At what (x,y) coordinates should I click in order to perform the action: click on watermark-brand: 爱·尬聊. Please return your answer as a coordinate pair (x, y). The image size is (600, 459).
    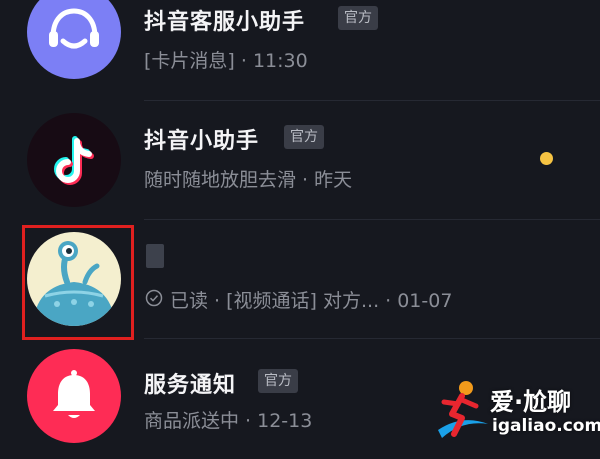
    Looking at the image, I should click on (531, 402).